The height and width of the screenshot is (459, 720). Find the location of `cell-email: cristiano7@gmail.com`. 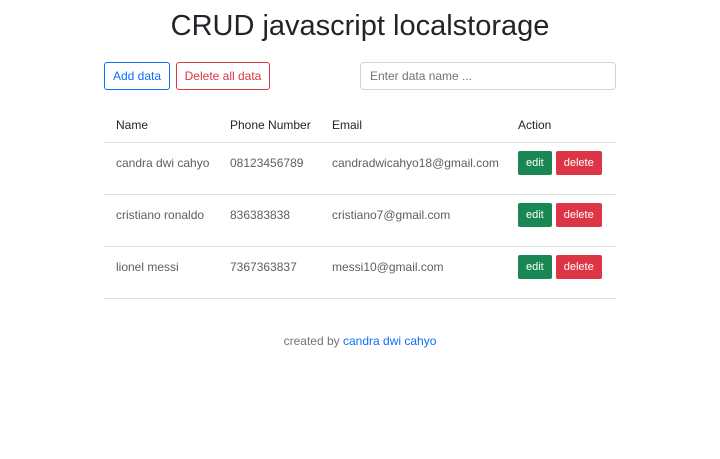

cell-email: cristiano7@gmail.com is located at coordinates (413, 220).